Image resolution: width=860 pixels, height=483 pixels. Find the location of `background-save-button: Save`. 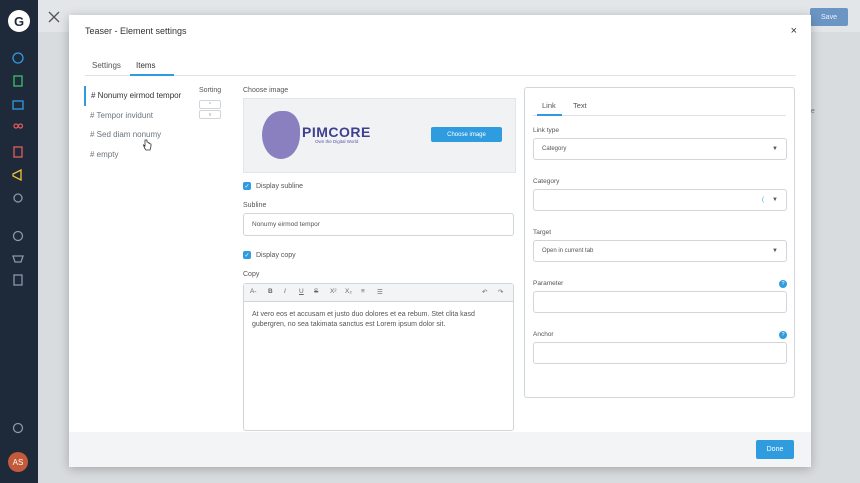

background-save-button: Save is located at coordinates (829, 17).